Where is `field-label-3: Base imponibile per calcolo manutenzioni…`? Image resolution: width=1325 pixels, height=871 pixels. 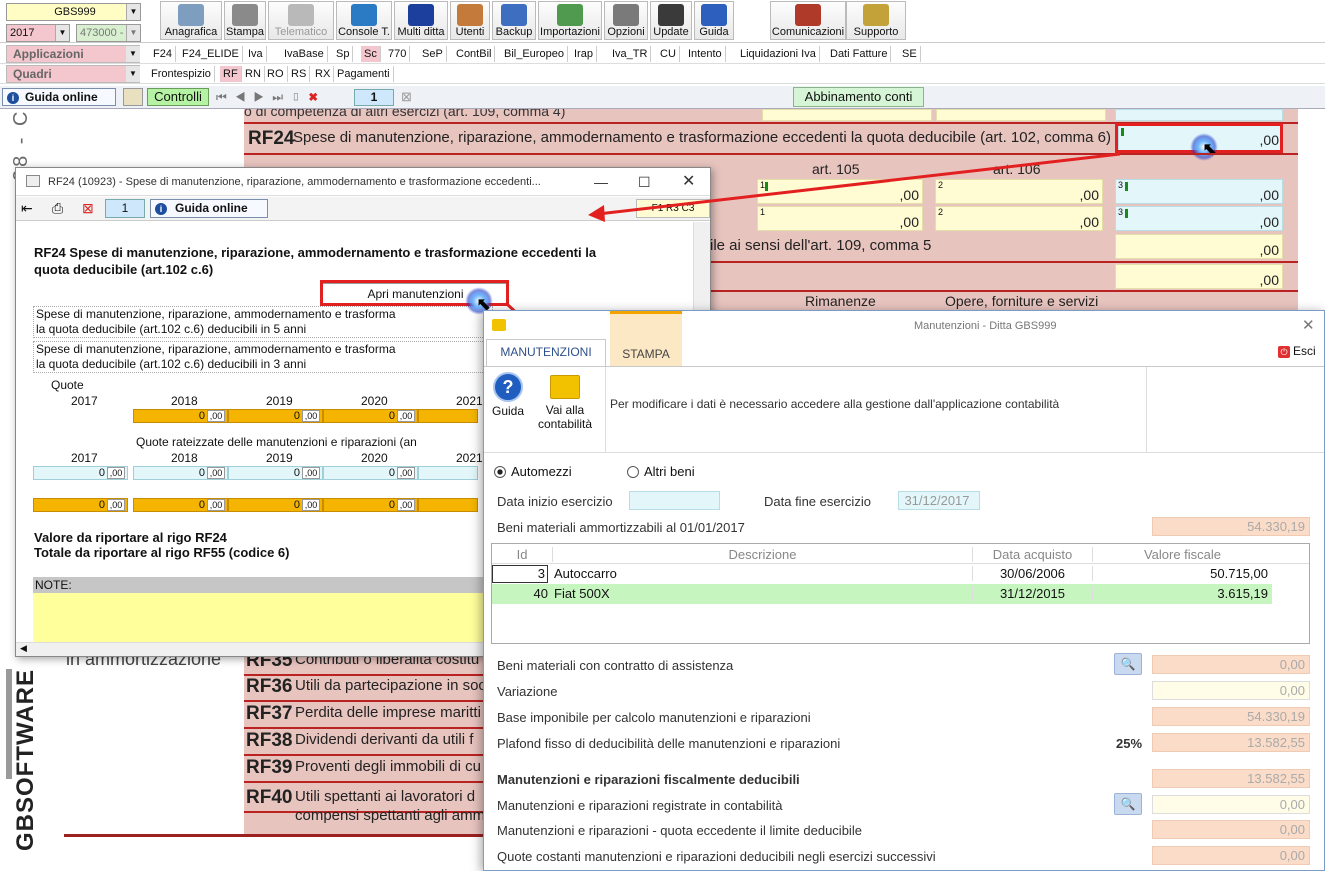
field-label-3: Base imponibile per calcolo manutenzioni… is located at coordinates (654, 717).